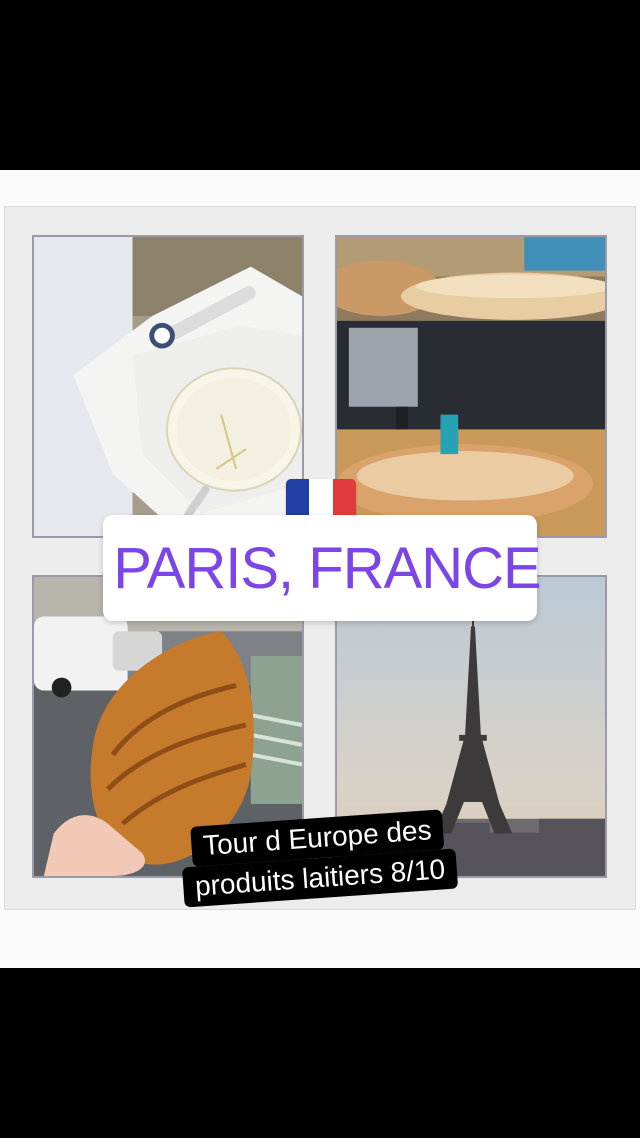  I want to click on location-label: PARIS, FRANCE, so click(327, 568).